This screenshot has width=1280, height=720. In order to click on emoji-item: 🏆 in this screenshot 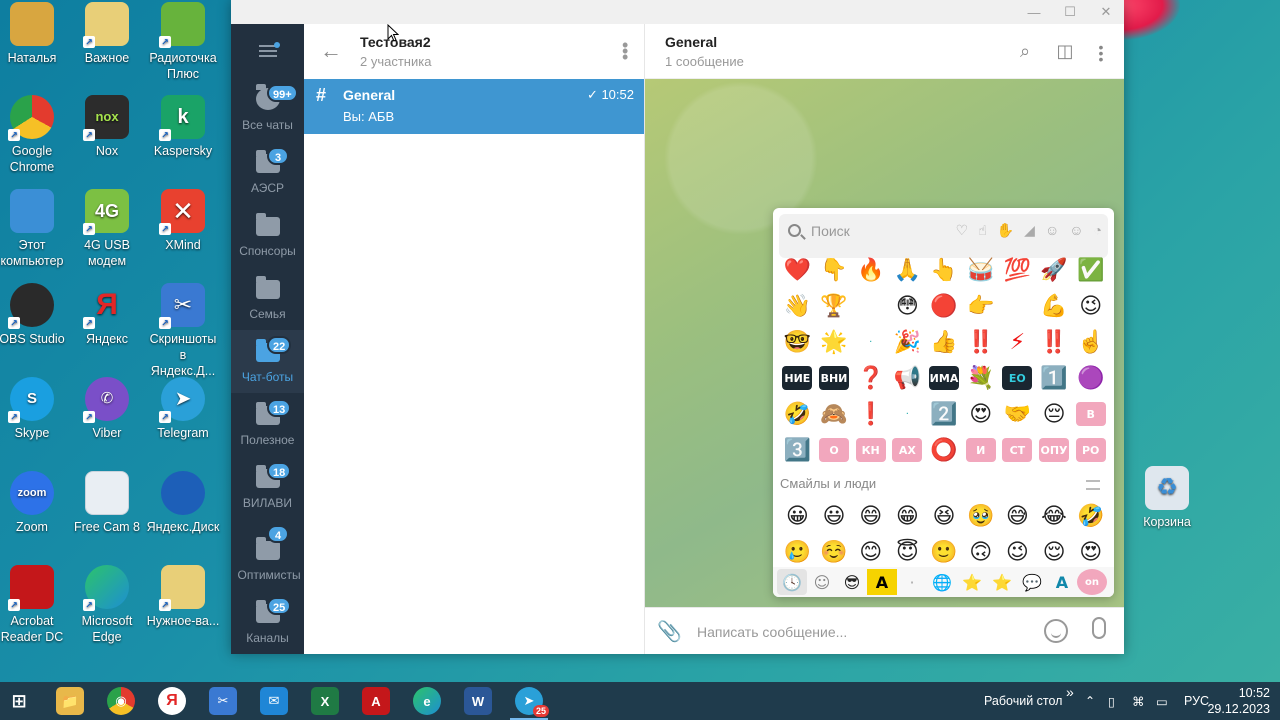, I will do `click(834, 306)`.